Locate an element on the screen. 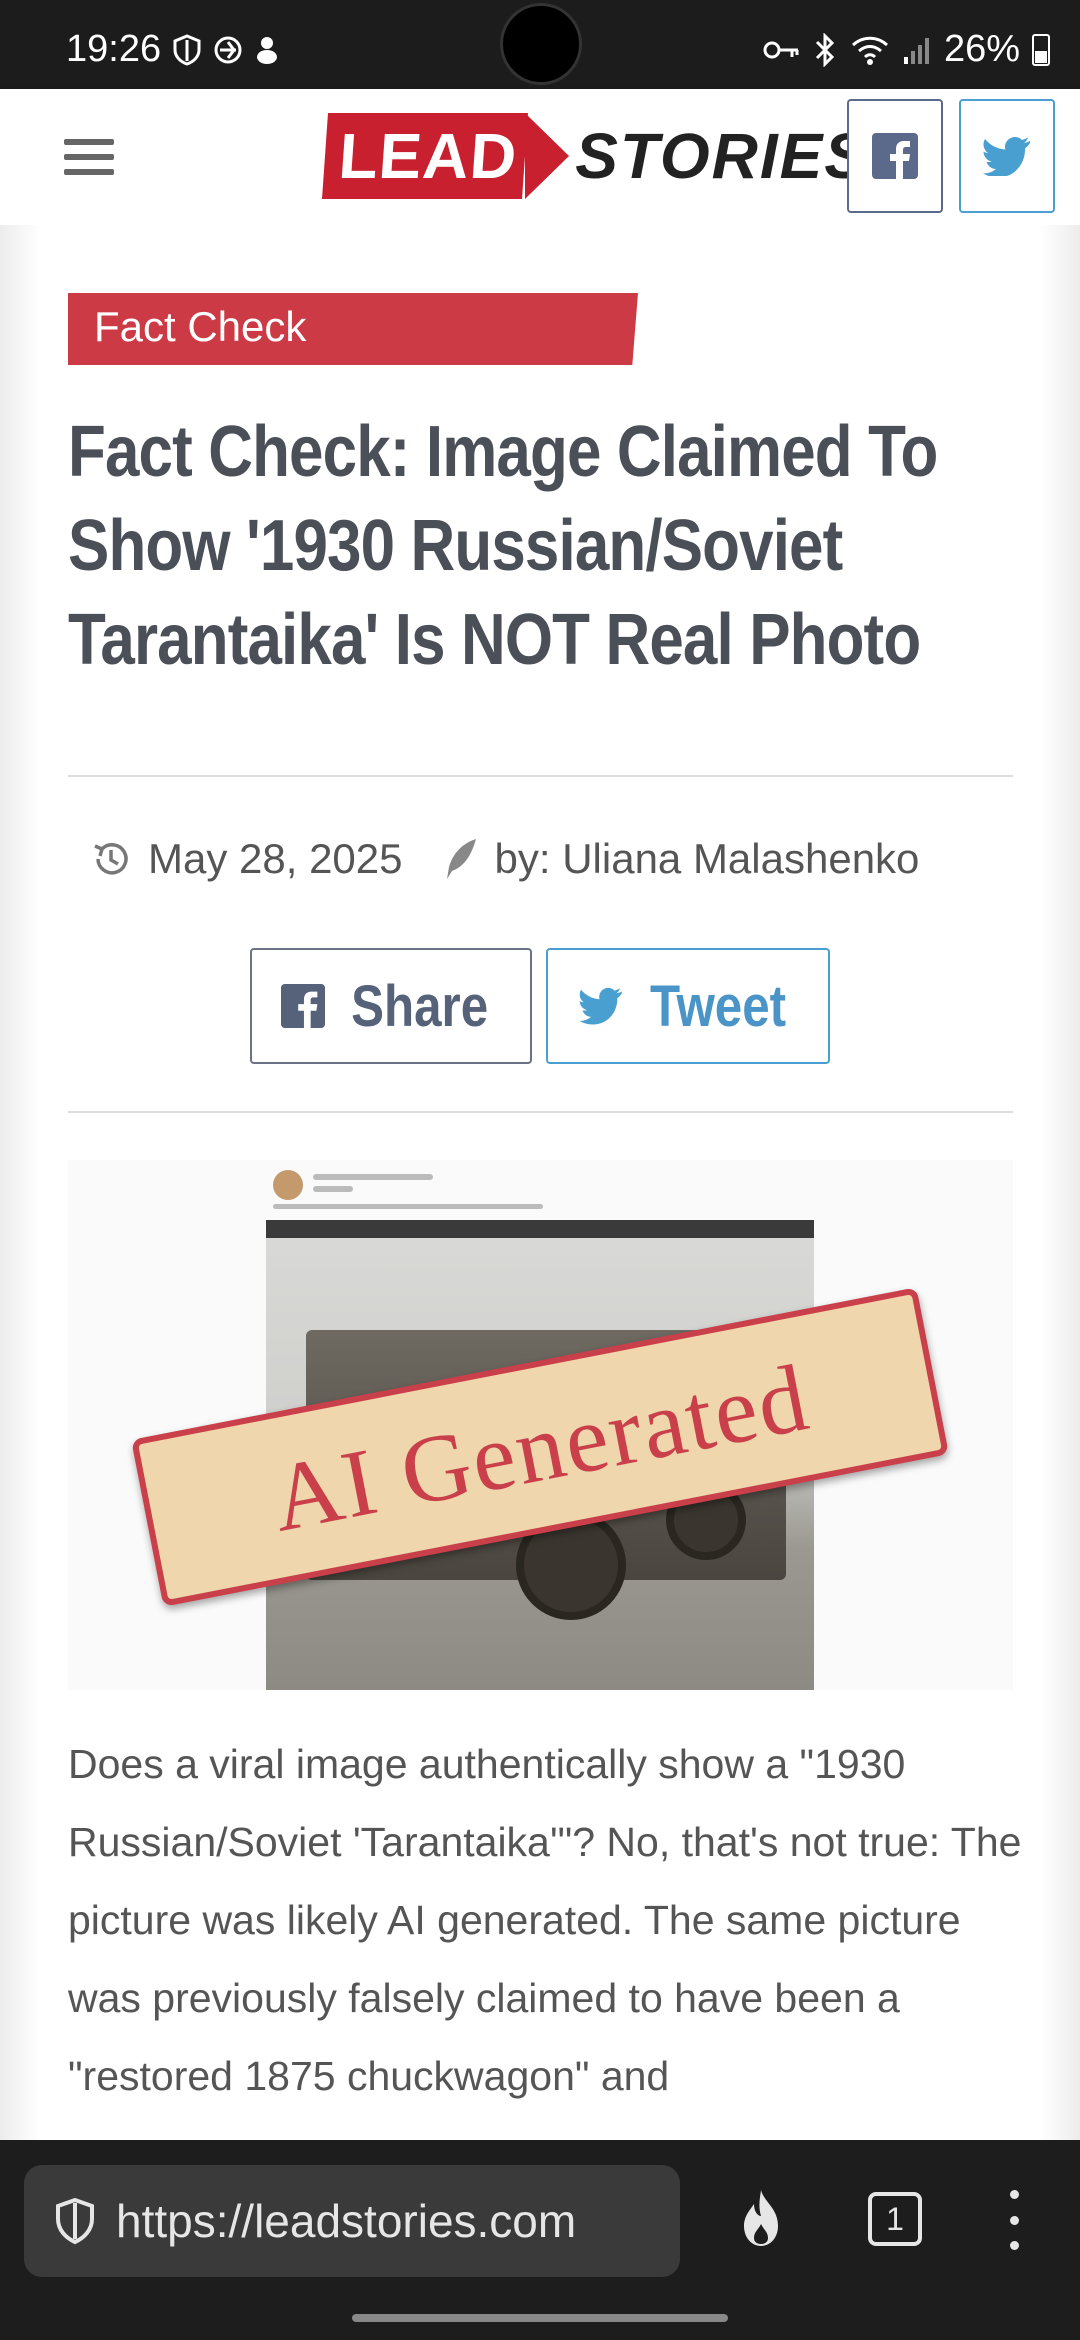 The height and width of the screenshot is (2340, 1080). menu-icon is located at coordinates (89, 157).